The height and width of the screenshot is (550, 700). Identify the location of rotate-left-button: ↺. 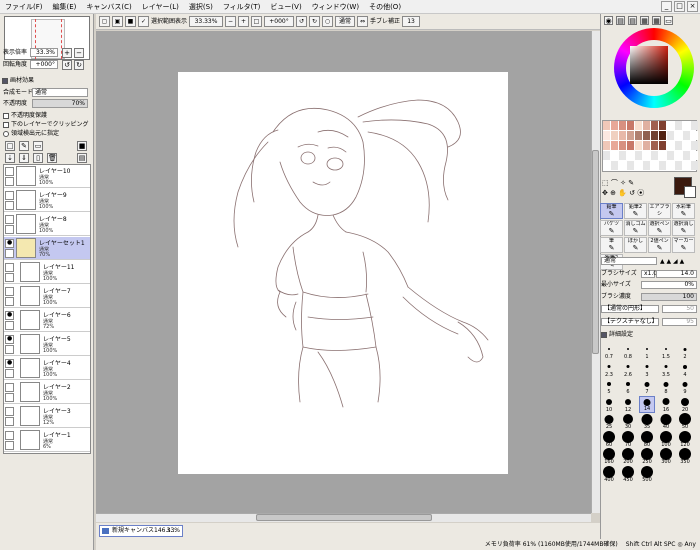
(67, 65).